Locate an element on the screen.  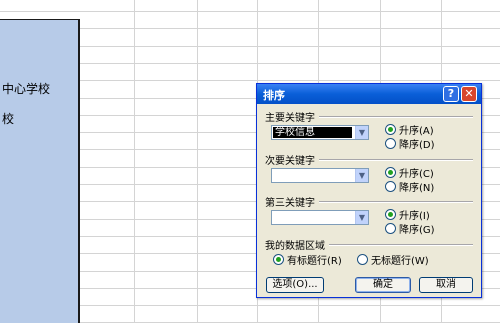
primary-desc-radio: 降序(D) is located at coordinates (410, 144).